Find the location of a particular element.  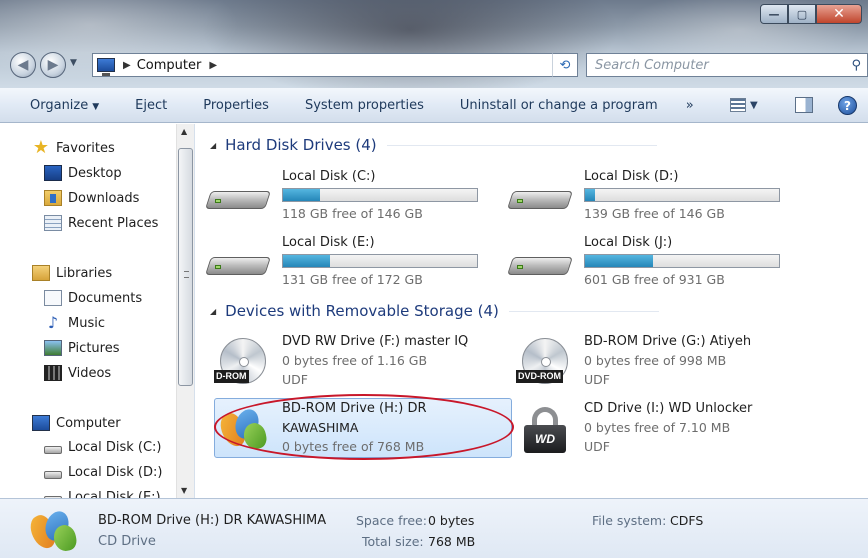

drive-name: DVD RW Drive (F:) master IQ is located at coordinates (375, 341).